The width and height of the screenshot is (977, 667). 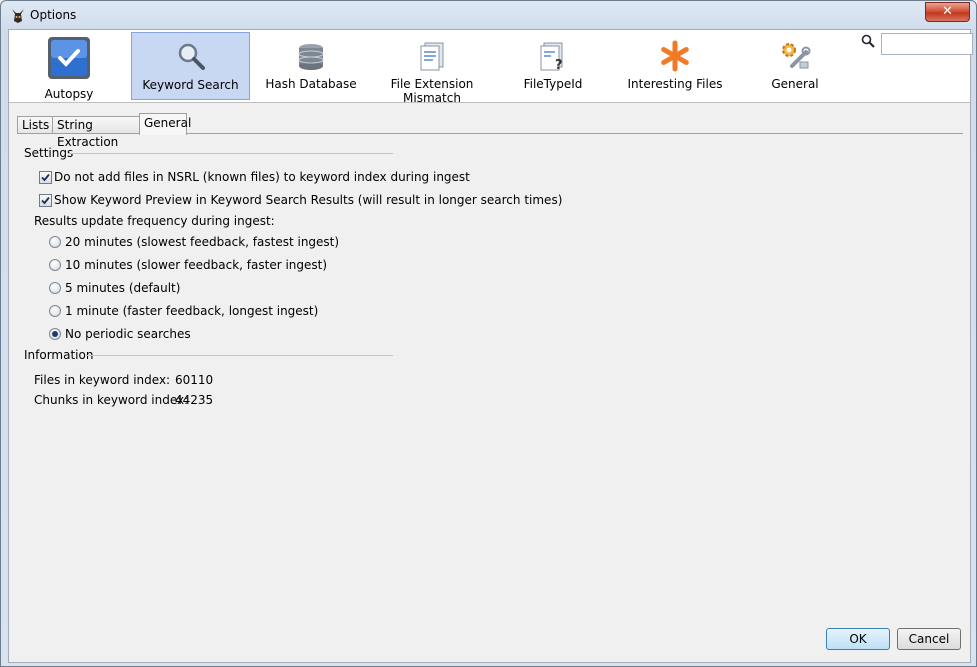 I want to click on tab-string-extraction: String Extraction, so click(x=96, y=132).